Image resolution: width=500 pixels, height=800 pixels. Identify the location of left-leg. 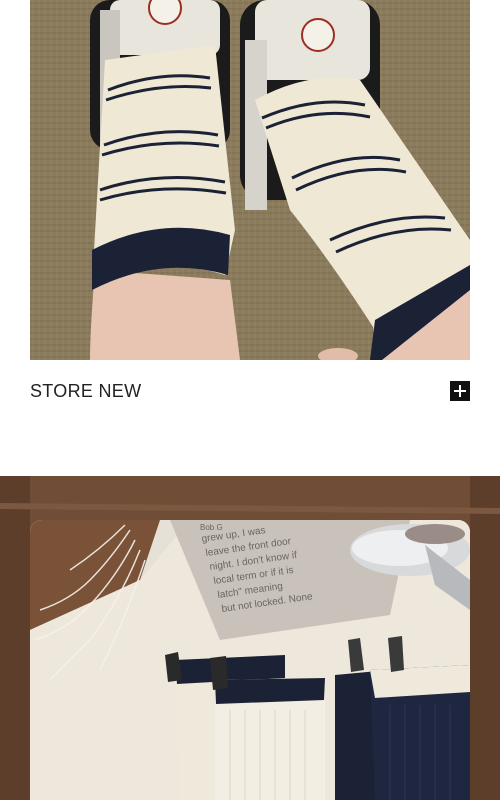
(165, 202).